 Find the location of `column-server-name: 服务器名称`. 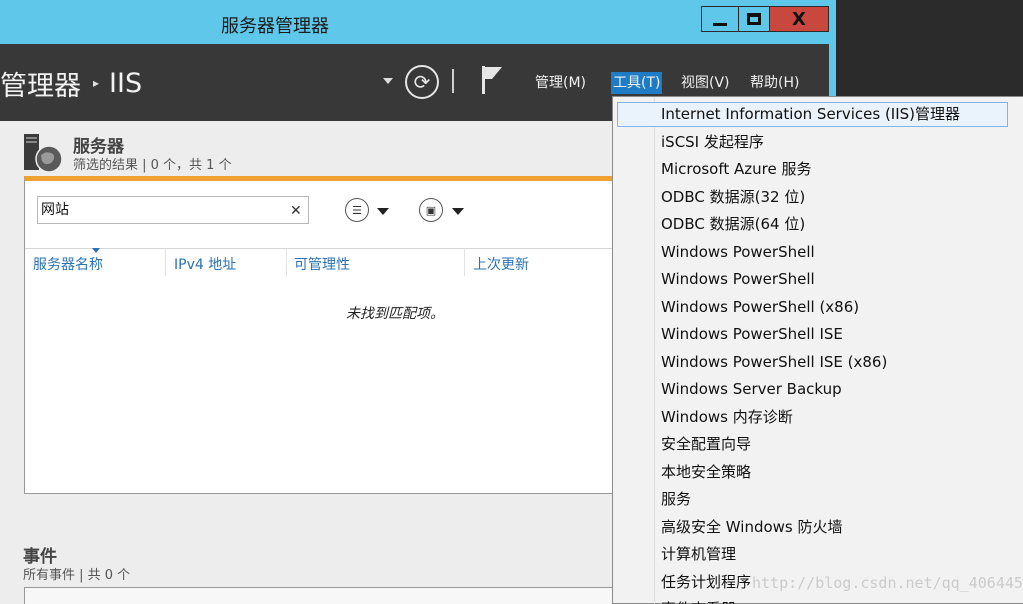

column-server-name: 服务器名称 is located at coordinates (68, 264).